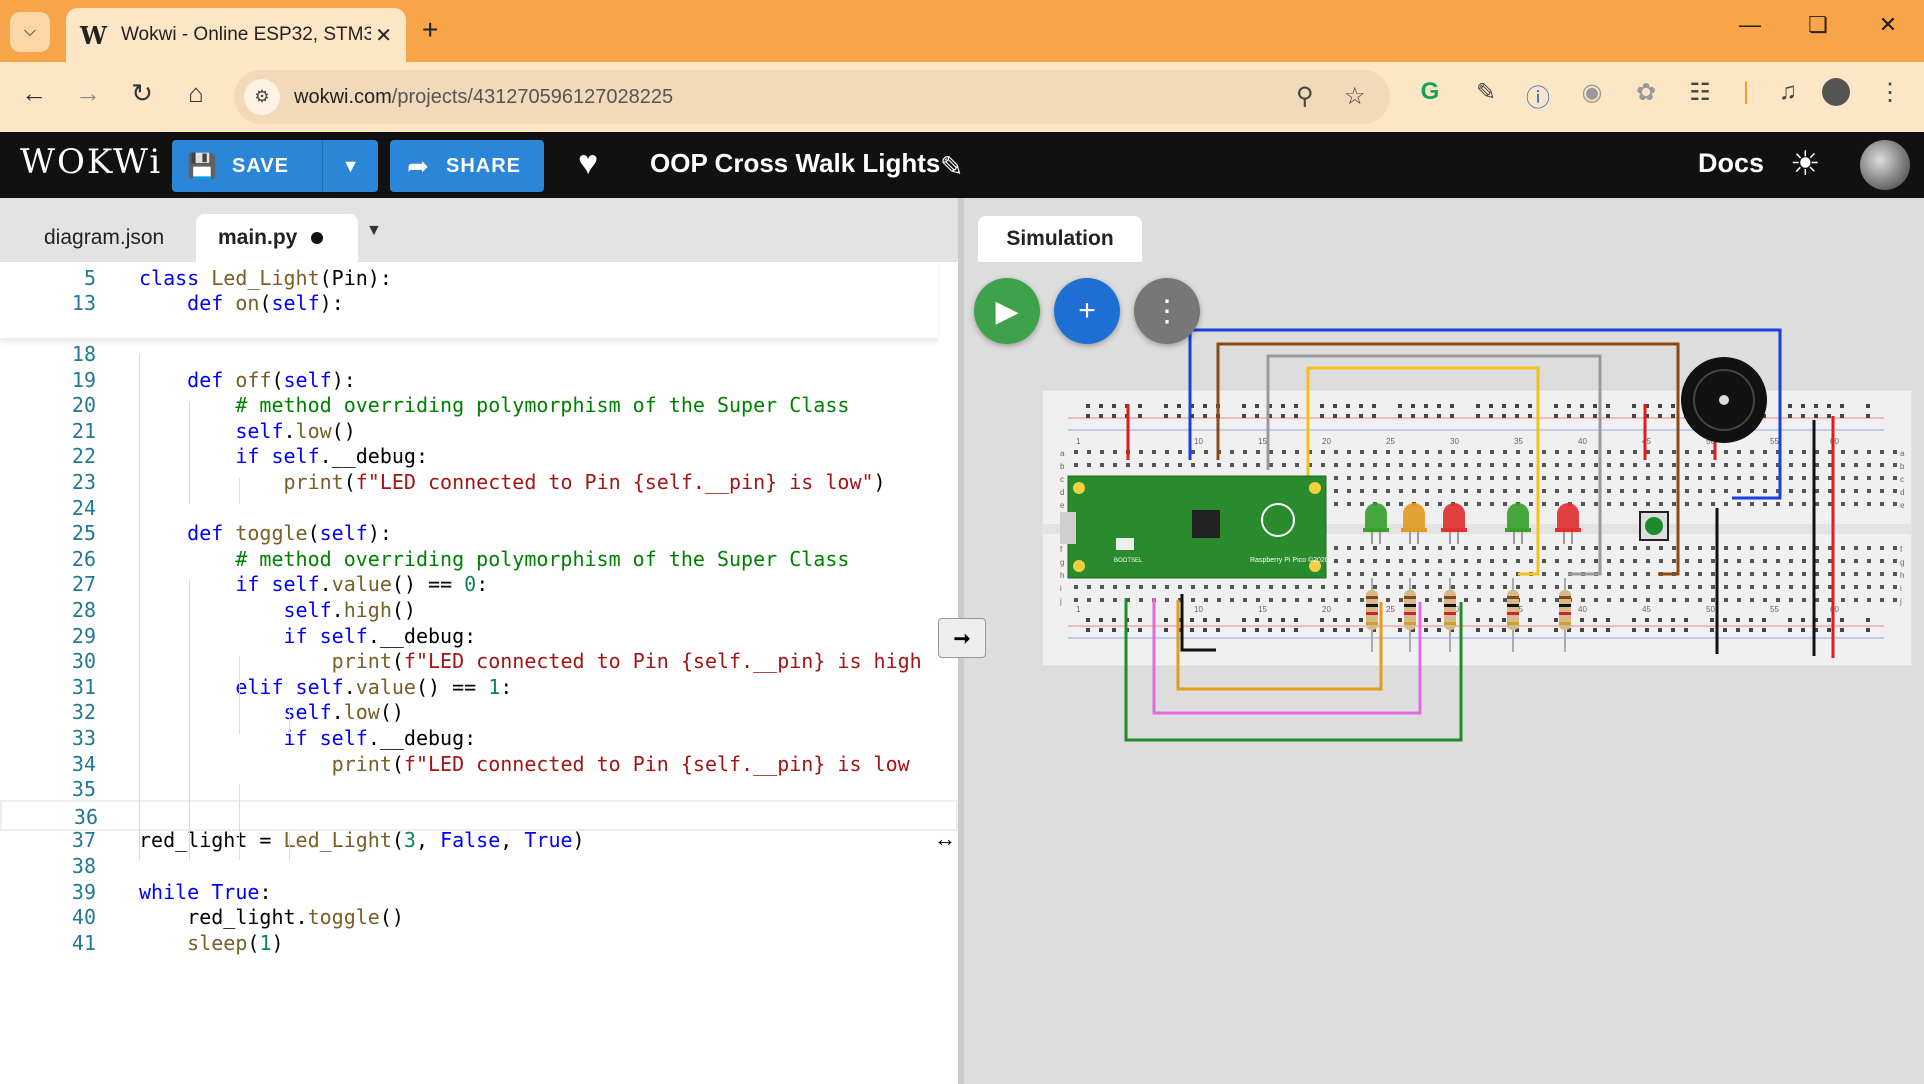 The image size is (1924, 1084). I want to click on bootsel-button, so click(1125, 544).